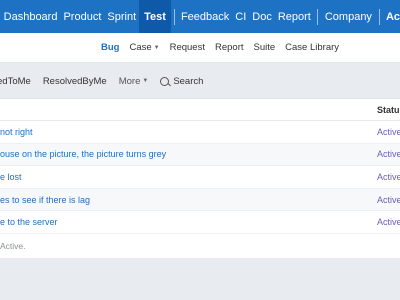  Describe the element at coordinates (200, 222) in the screenshot. I see `table-row: e to the server Active` at that location.